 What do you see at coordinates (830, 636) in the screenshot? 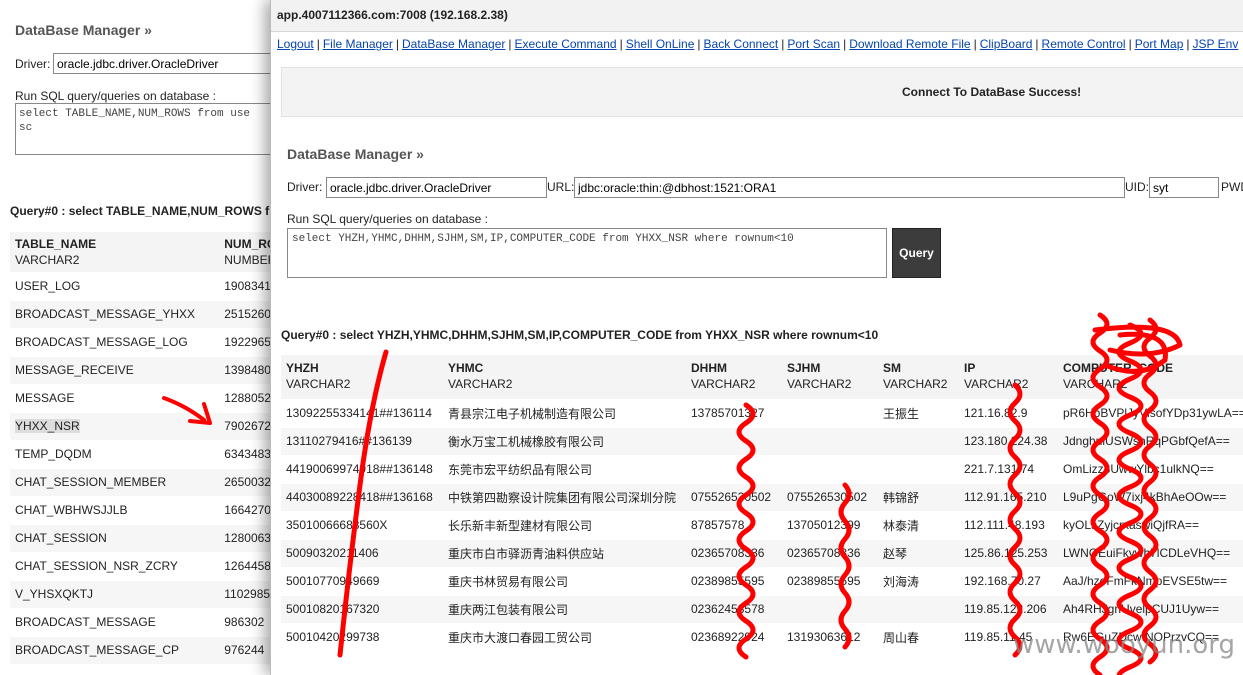
I see `table-cell: 13193063612` at bounding box center [830, 636].